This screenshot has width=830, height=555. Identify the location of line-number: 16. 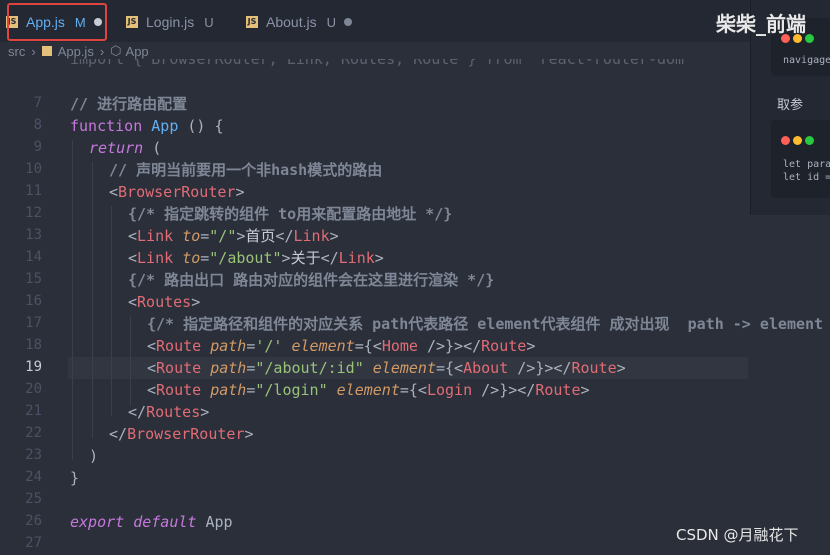
(33, 301).